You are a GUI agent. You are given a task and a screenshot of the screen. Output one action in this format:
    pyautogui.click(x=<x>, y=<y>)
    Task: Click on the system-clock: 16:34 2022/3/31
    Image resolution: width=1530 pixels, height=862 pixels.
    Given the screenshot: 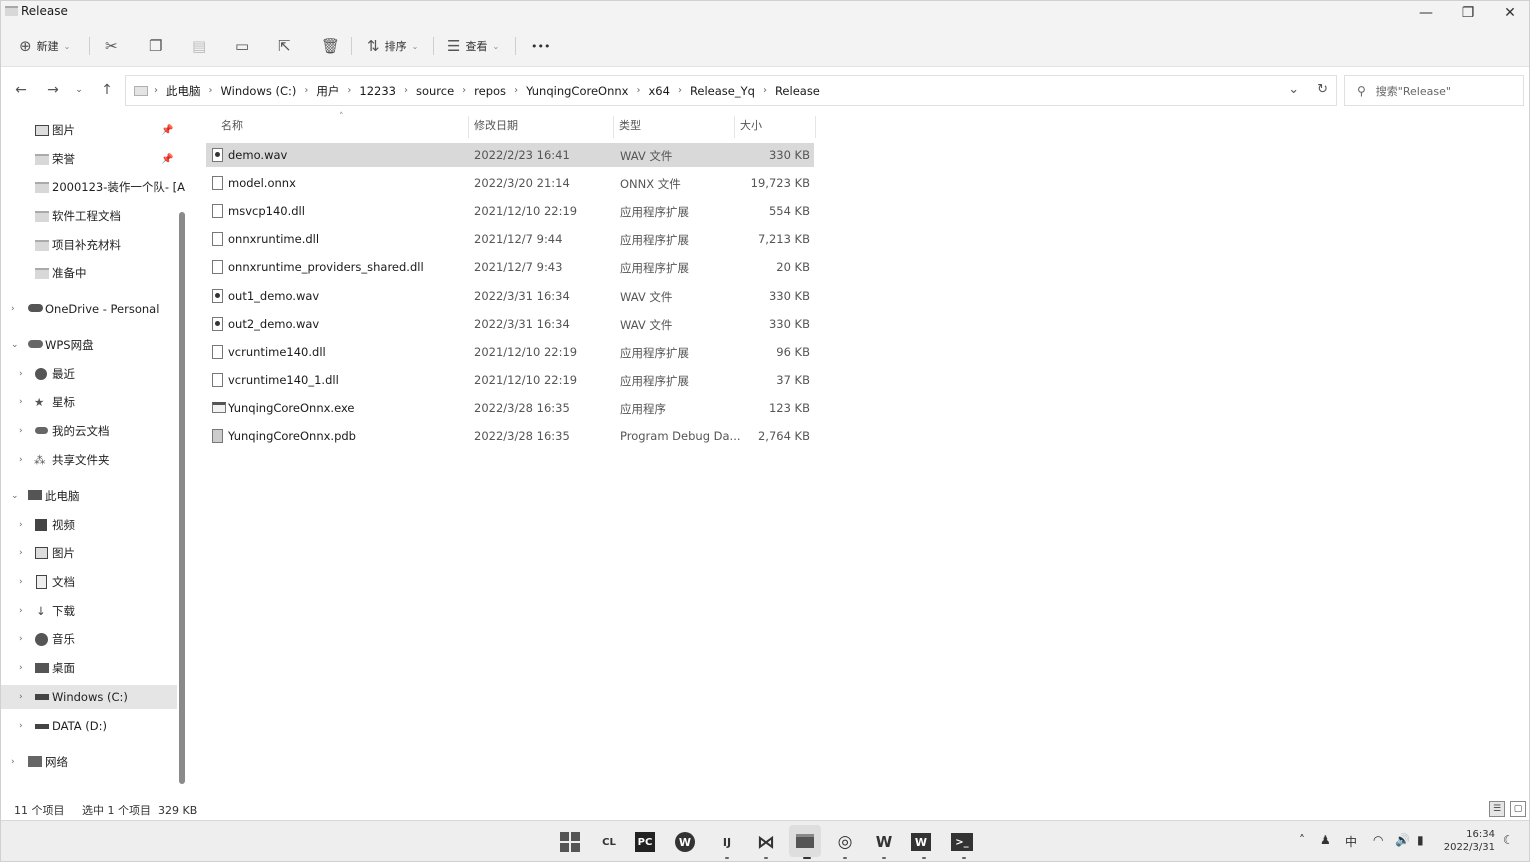 What is the action you would take?
    pyautogui.click(x=1468, y=841)
    